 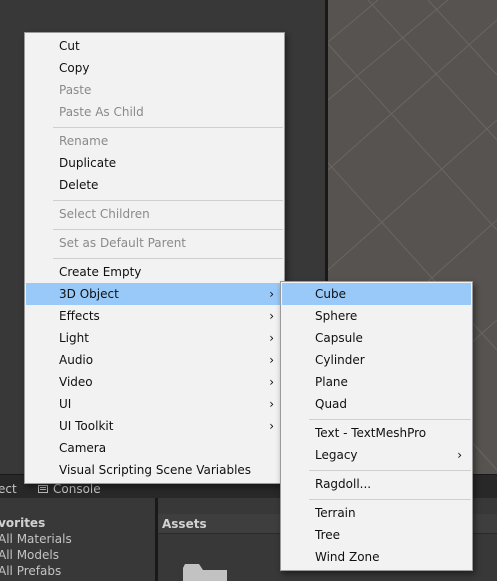 I want to click on menu-item-terrain: Terrain, so click(x=376, y=513).